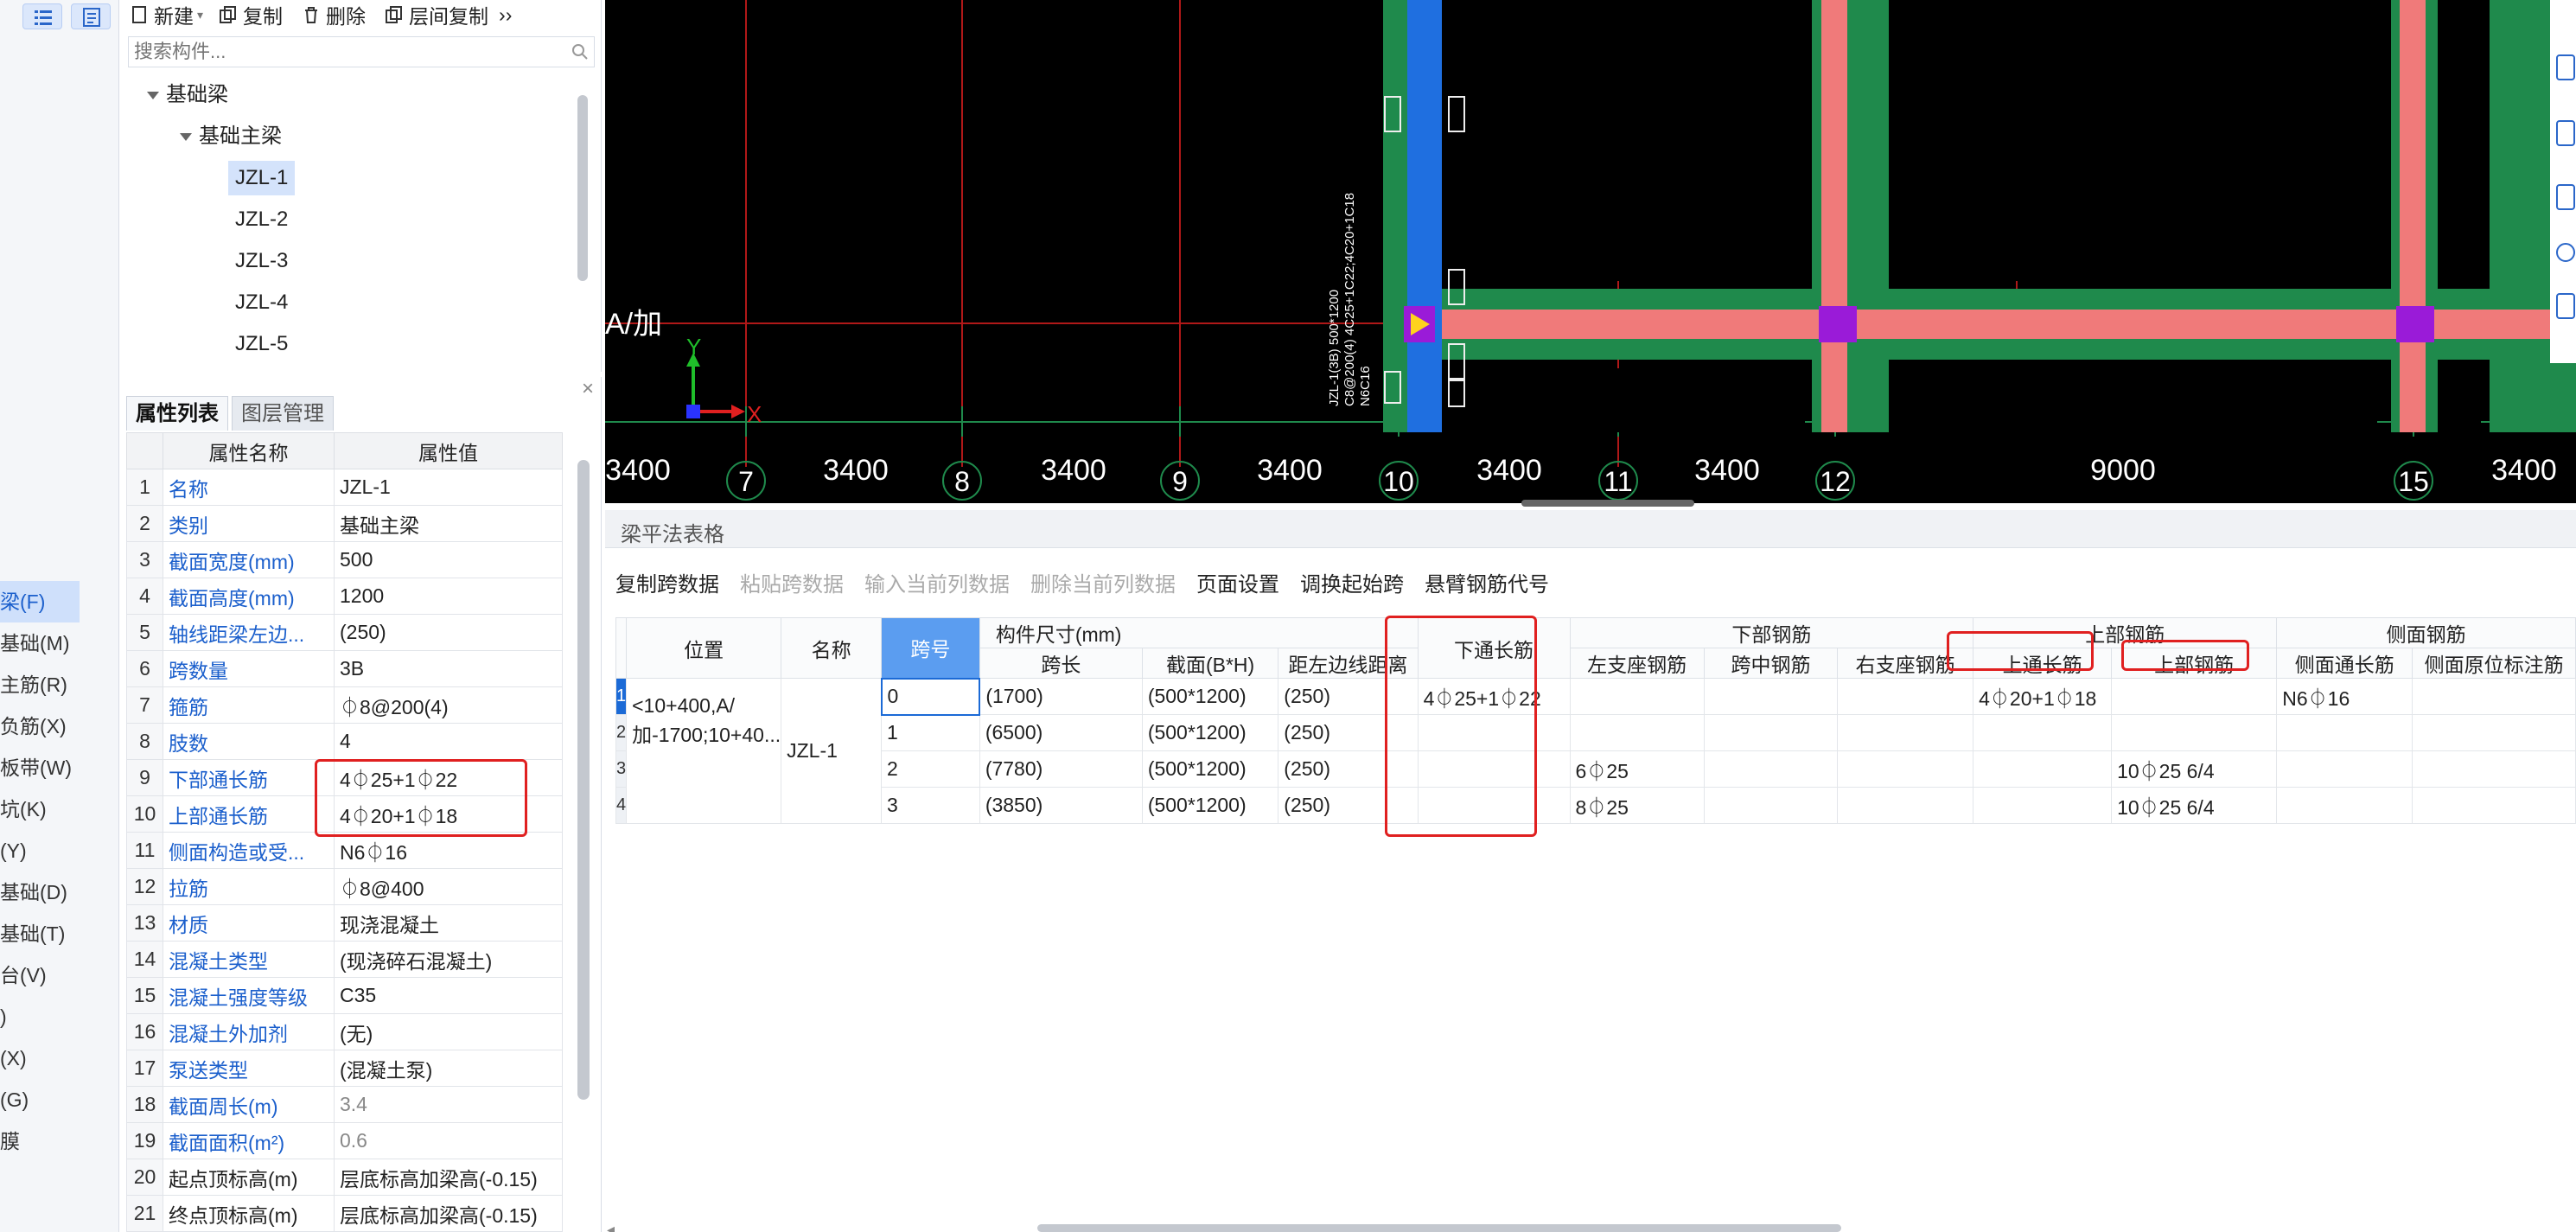 This screenshot has width=2576, height=1232. What do you see at coordinates (582, 188) in the screenshot?
I see `tree-scrollbar` at bounding box center [582, 188].